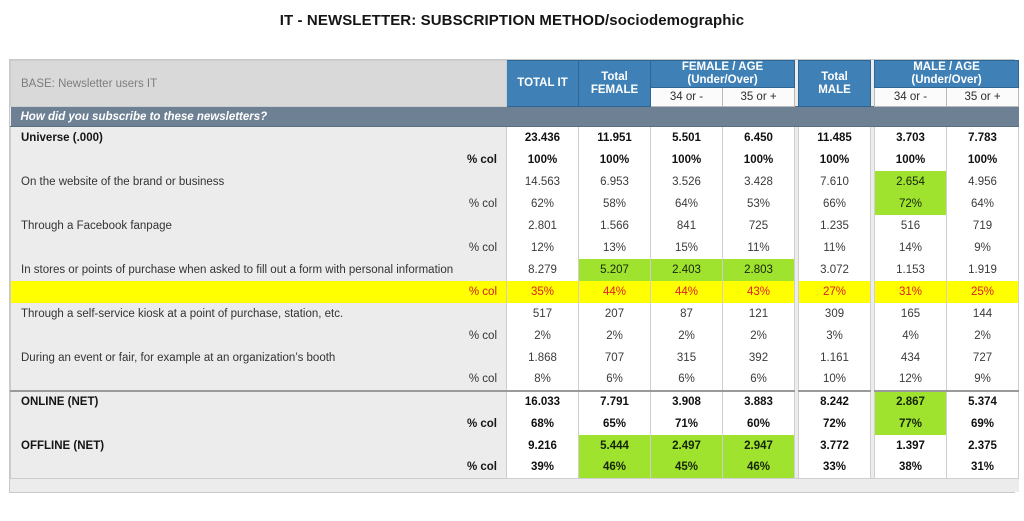 This screenshot has height=521, width=1024. What do you see at coordinates (542, 445) in the screenshot?
I see `cell-count: 9.216` at bounding box center [542, 445].